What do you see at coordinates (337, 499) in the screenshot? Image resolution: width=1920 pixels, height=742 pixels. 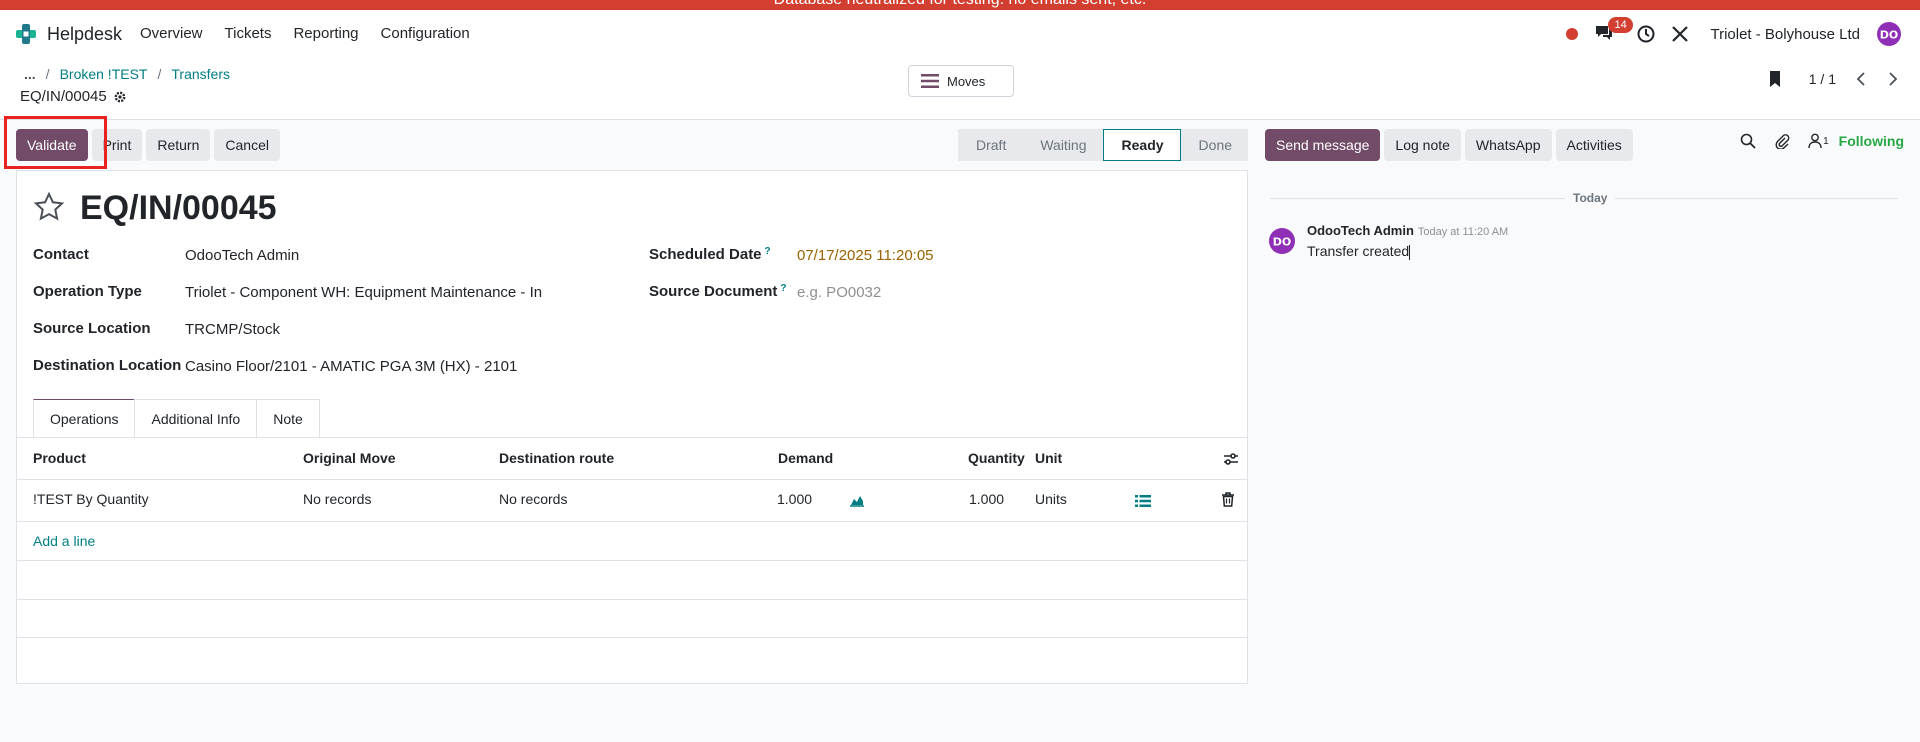 I see `row-original-move: No records` at bounding box center [337, 499].